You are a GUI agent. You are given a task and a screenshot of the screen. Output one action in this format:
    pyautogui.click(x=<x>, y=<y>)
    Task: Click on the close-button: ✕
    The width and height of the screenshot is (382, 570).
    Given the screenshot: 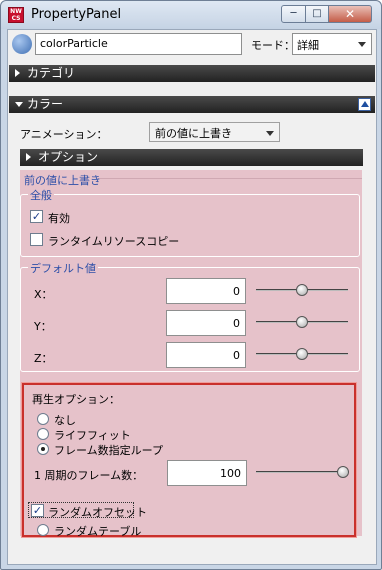 What is the action you would take?
    pyautogui.click(x=350, y=14)
    